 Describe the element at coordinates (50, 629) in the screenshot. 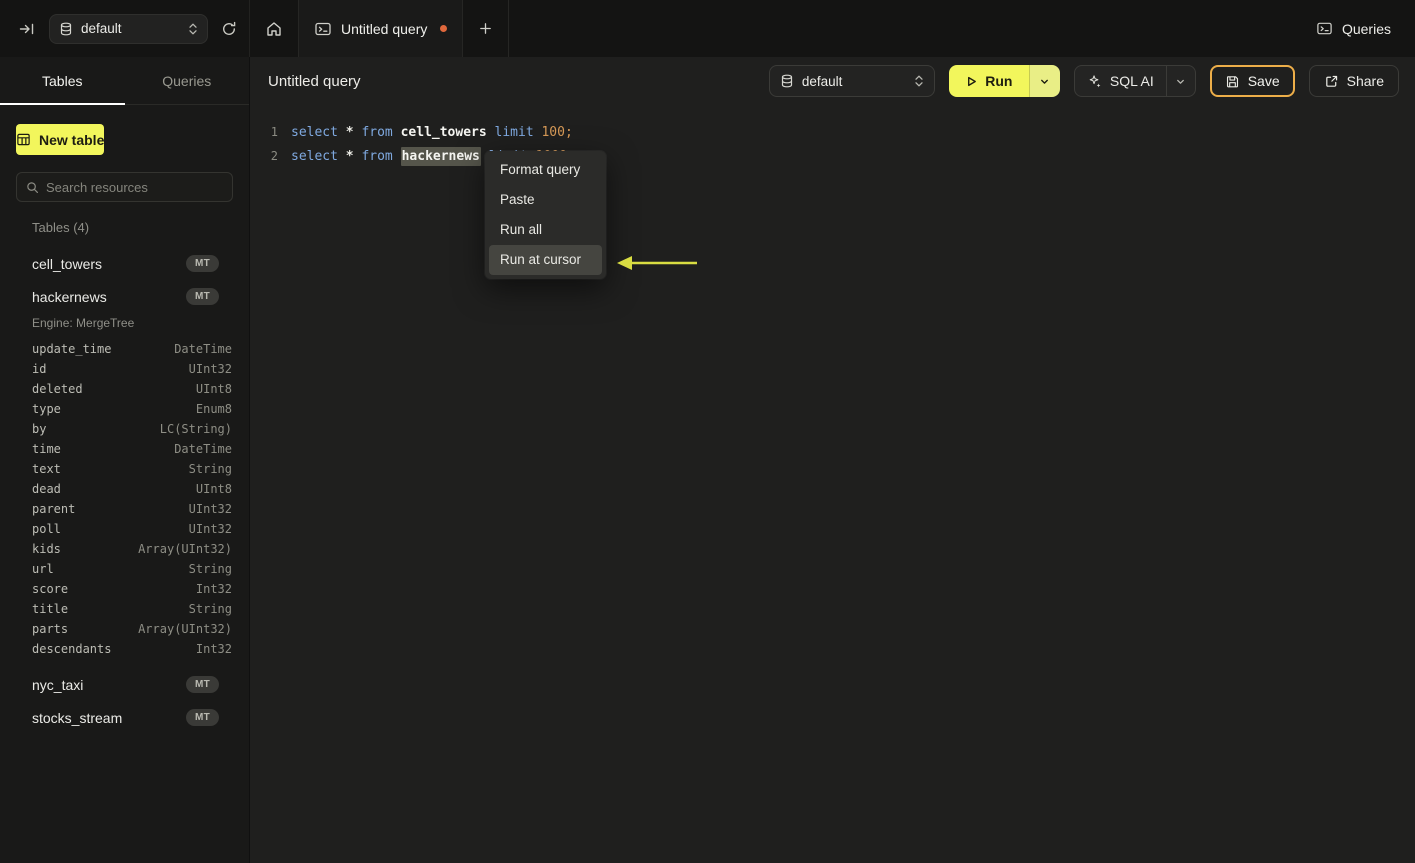

I see `column-name: parts` at that location.